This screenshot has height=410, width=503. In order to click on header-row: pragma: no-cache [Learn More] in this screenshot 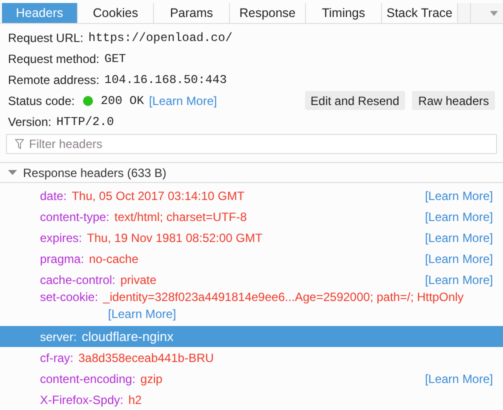, I will do `click(251, 258)`.